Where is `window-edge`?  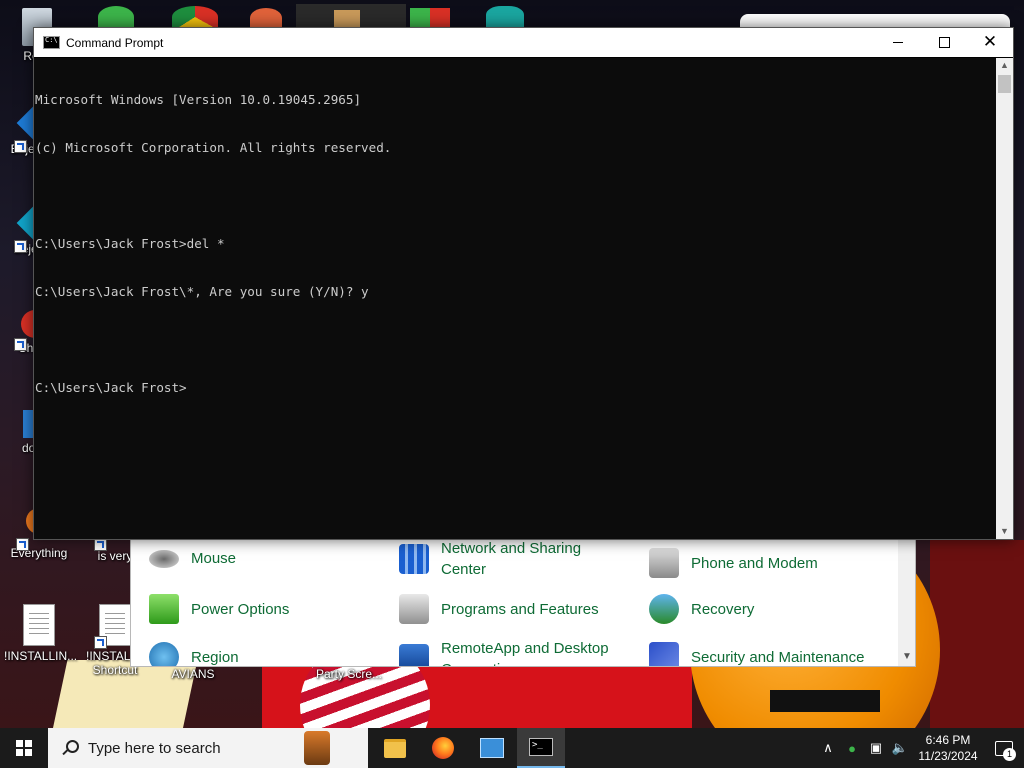 window-edge is located at coordinates (875, 21).